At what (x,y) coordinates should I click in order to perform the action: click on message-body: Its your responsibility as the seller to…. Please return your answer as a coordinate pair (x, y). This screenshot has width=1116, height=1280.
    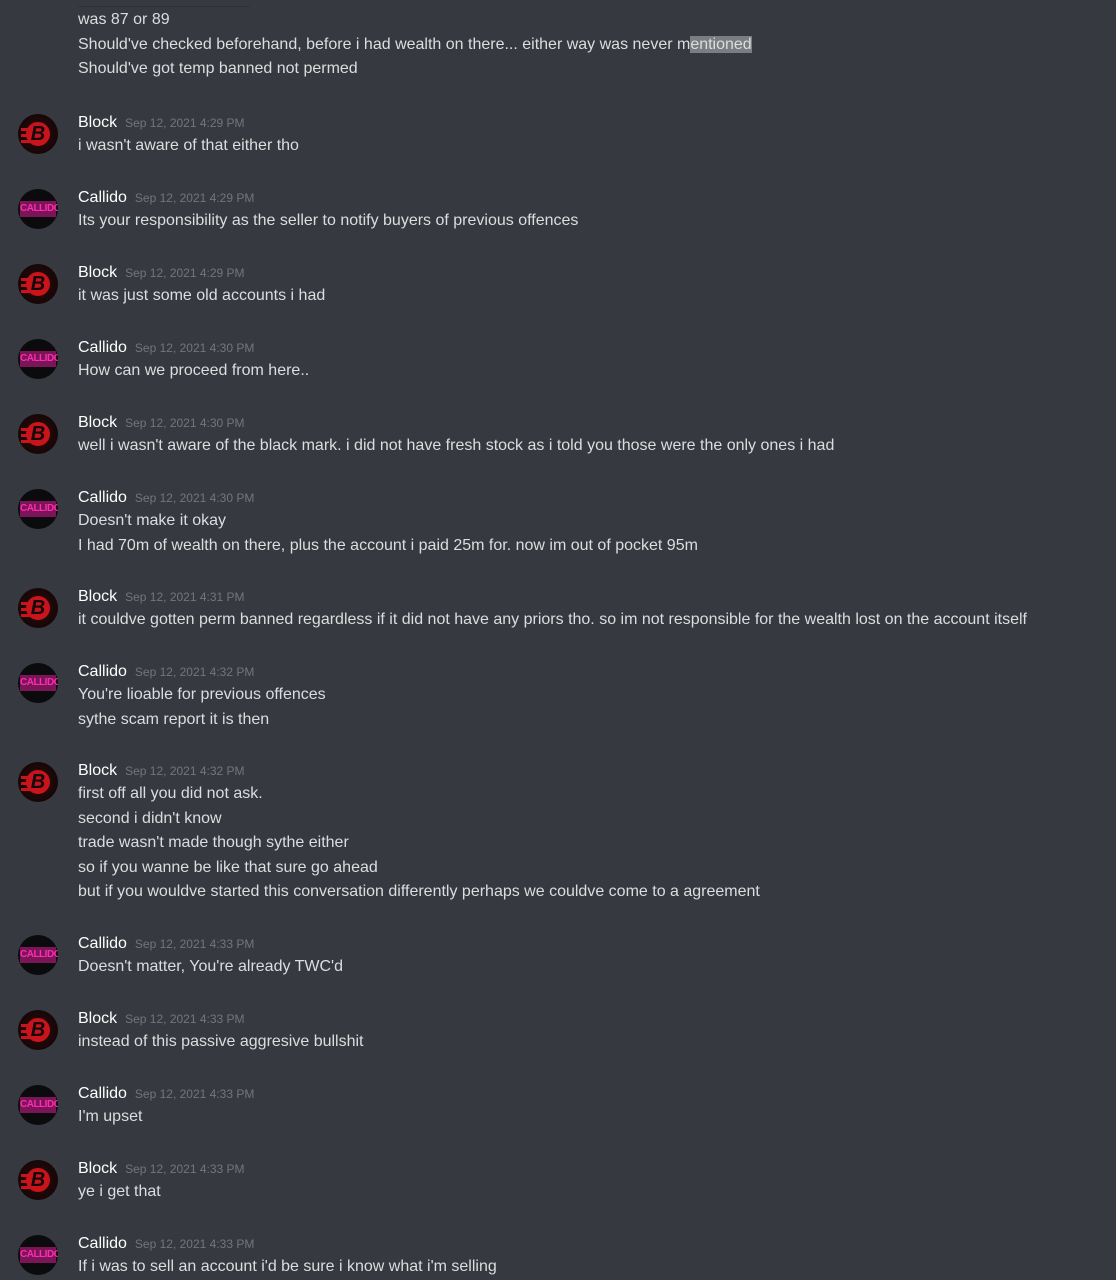
    Looking at the image, I should click on (328, 221).